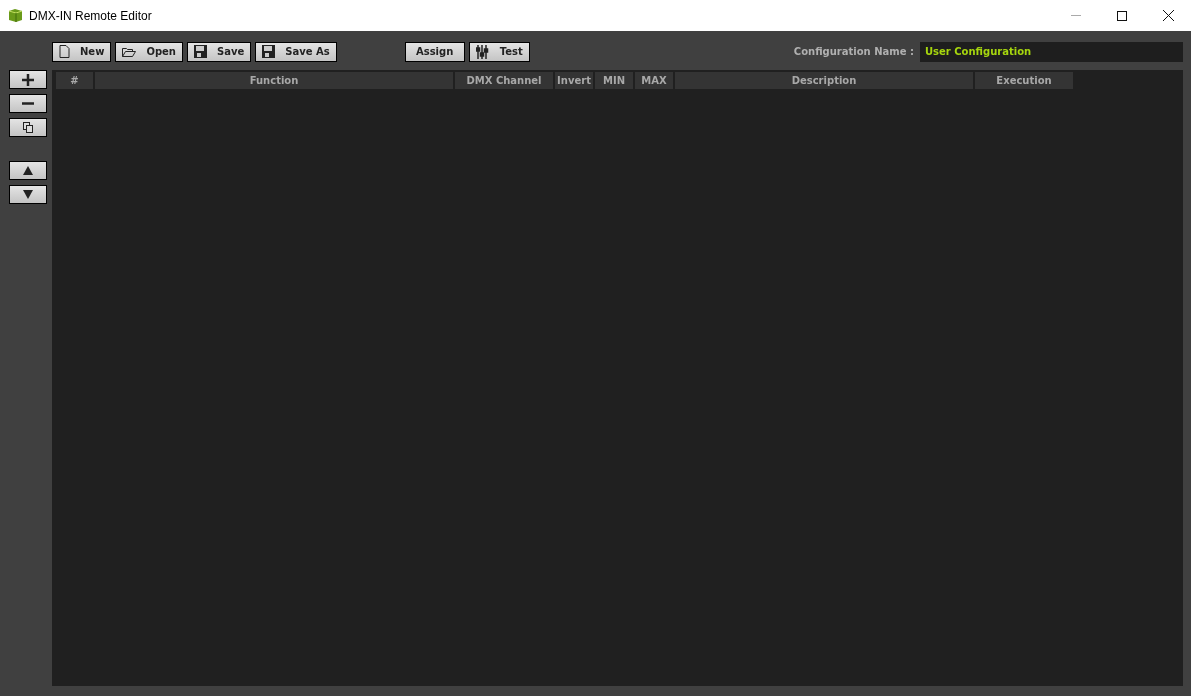 This screenshot has width=1191, height=696. I want to click on column-header: DMX Channel, so click(504, 80).